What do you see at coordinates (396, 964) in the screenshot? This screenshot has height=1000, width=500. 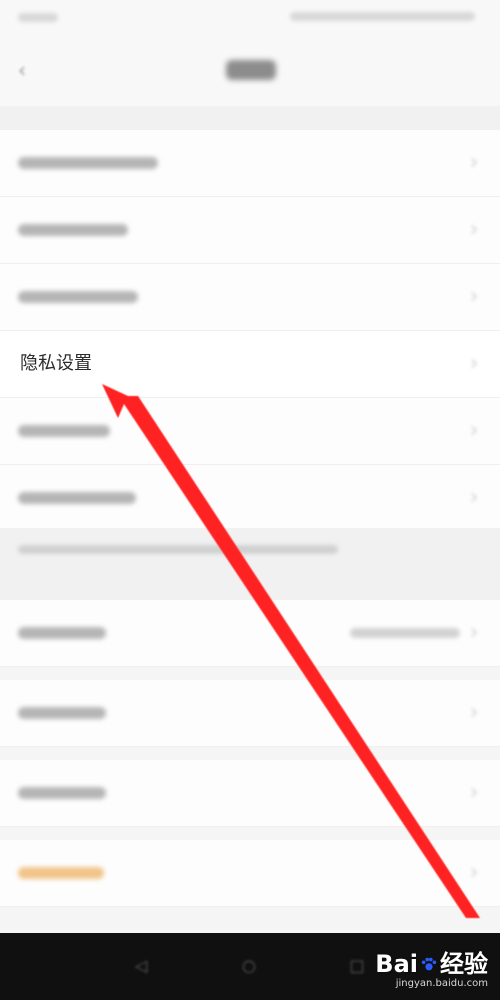 I see `watermark-brand-prefix: Bai` at bounding box center [396, 964].